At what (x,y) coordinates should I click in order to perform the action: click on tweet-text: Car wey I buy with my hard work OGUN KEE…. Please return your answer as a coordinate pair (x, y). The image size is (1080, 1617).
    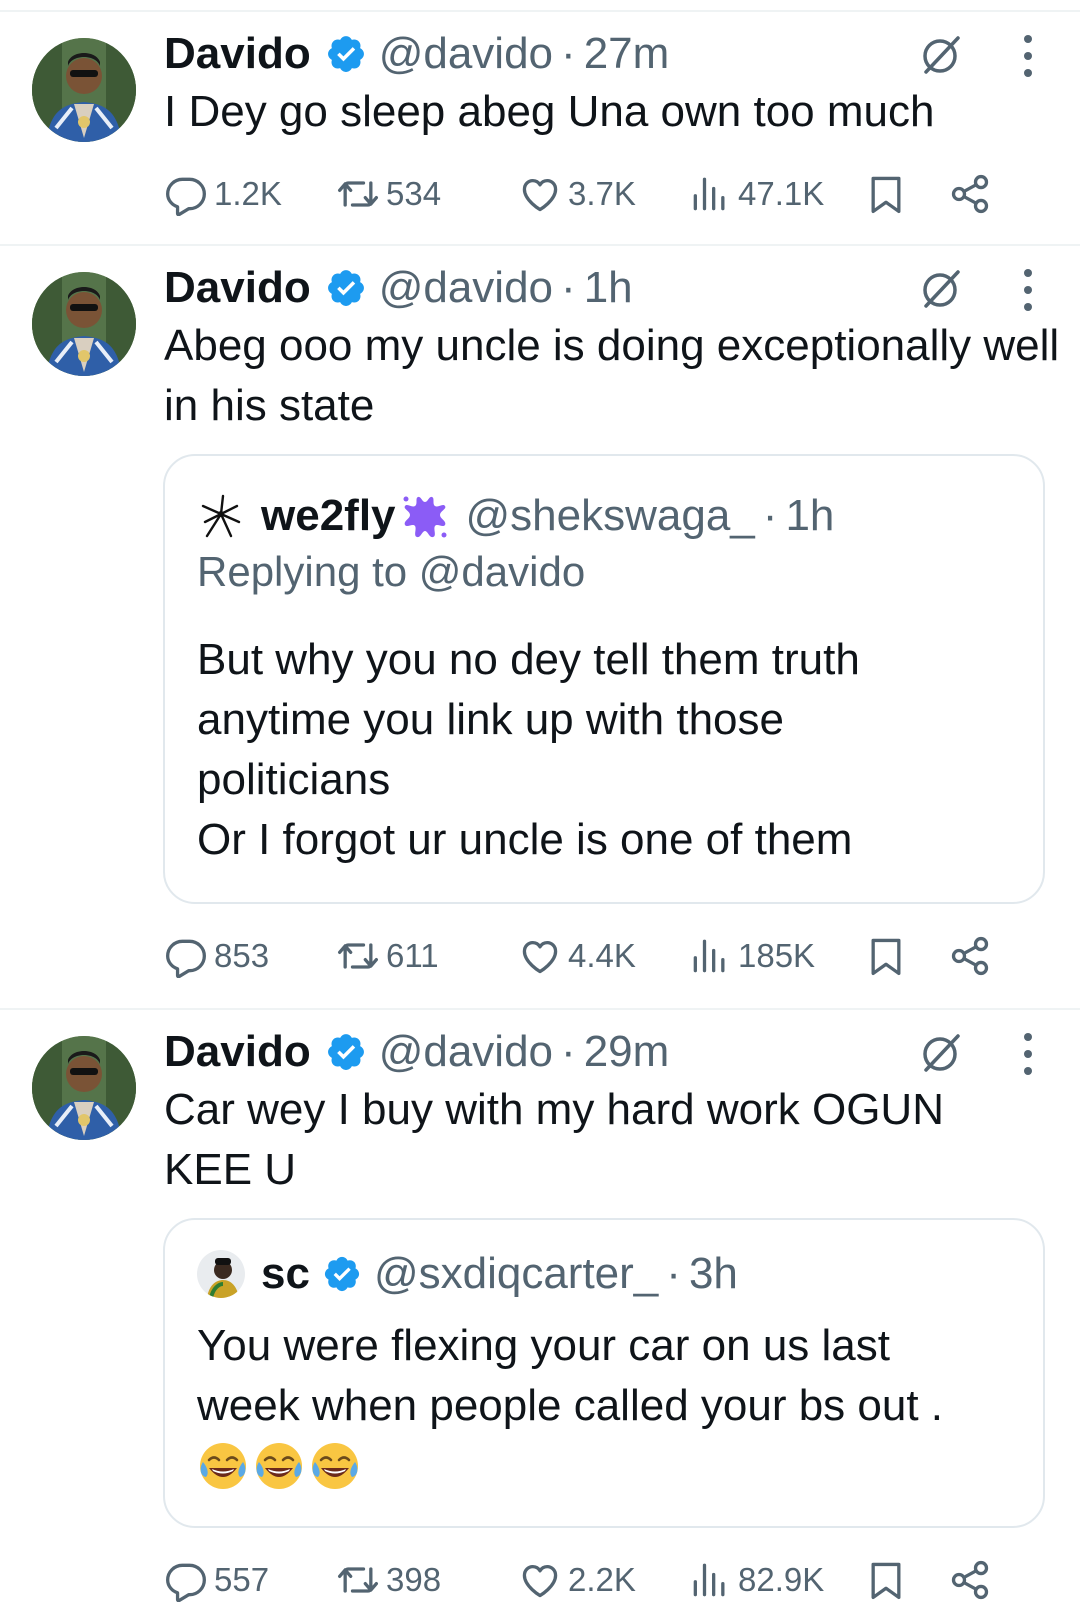
    Looking at the image, I should click on (554, 1139).